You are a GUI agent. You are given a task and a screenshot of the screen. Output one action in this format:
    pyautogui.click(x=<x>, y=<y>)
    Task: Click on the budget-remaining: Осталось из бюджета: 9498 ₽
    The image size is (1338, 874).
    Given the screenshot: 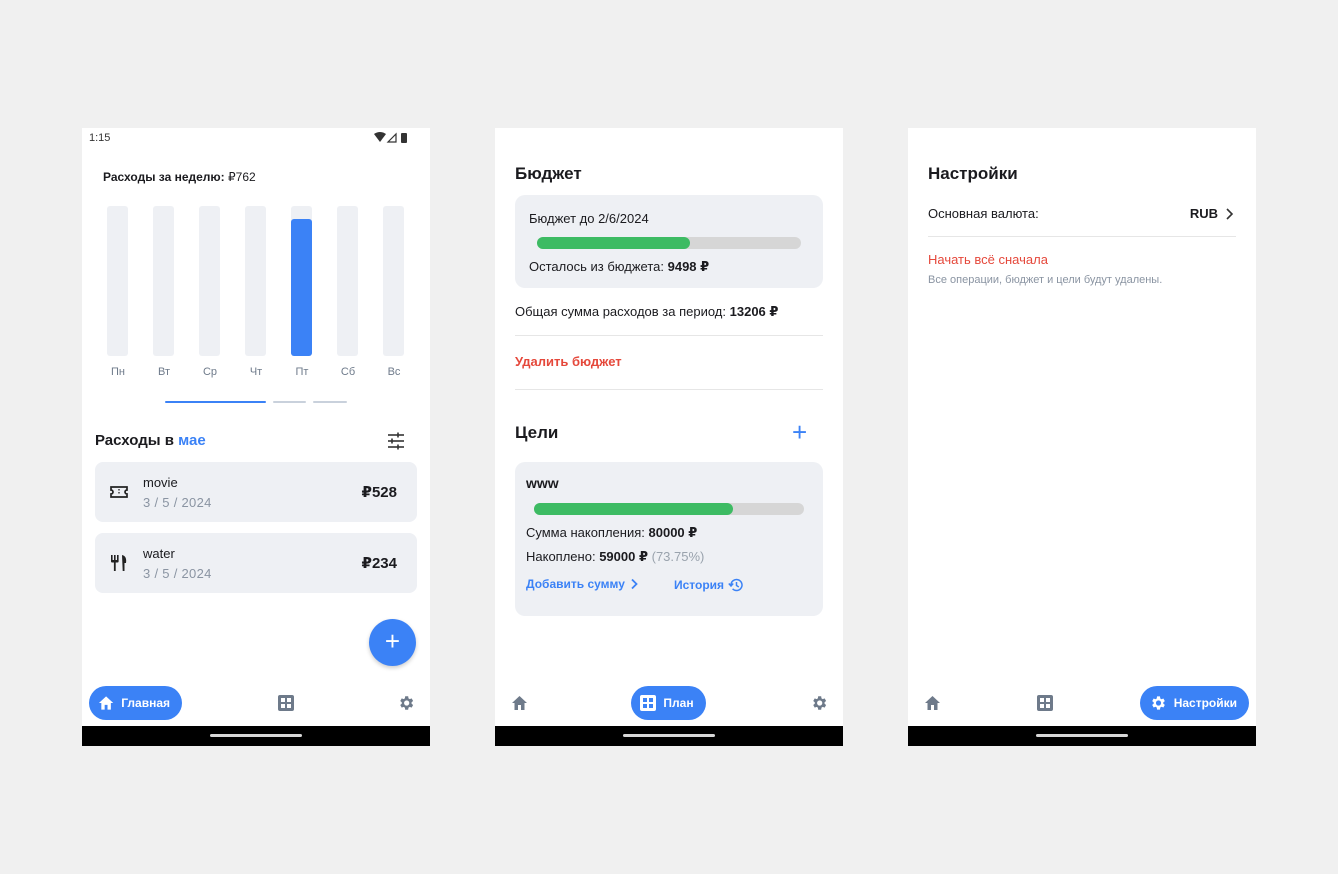 What is the action you would take?
    pyautogui.click(x=619, y=267)
    